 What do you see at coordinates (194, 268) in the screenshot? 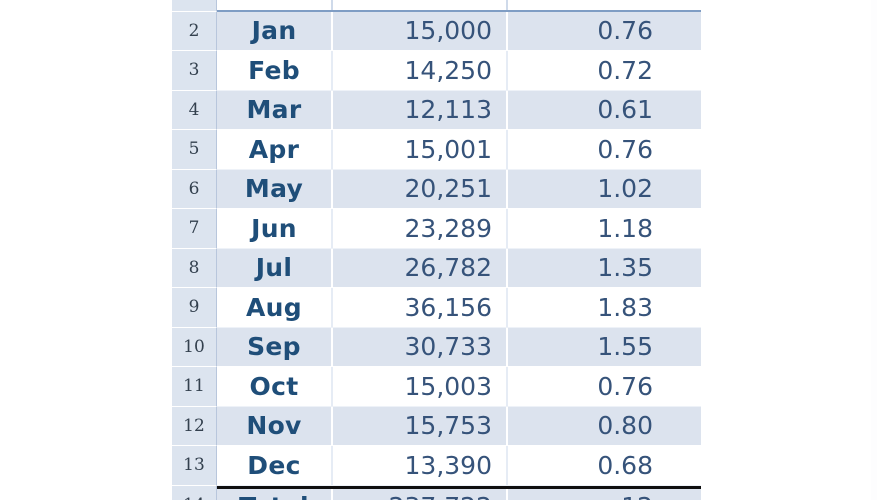
I see `row-number-8: 8` at bounding box center [194, 268].